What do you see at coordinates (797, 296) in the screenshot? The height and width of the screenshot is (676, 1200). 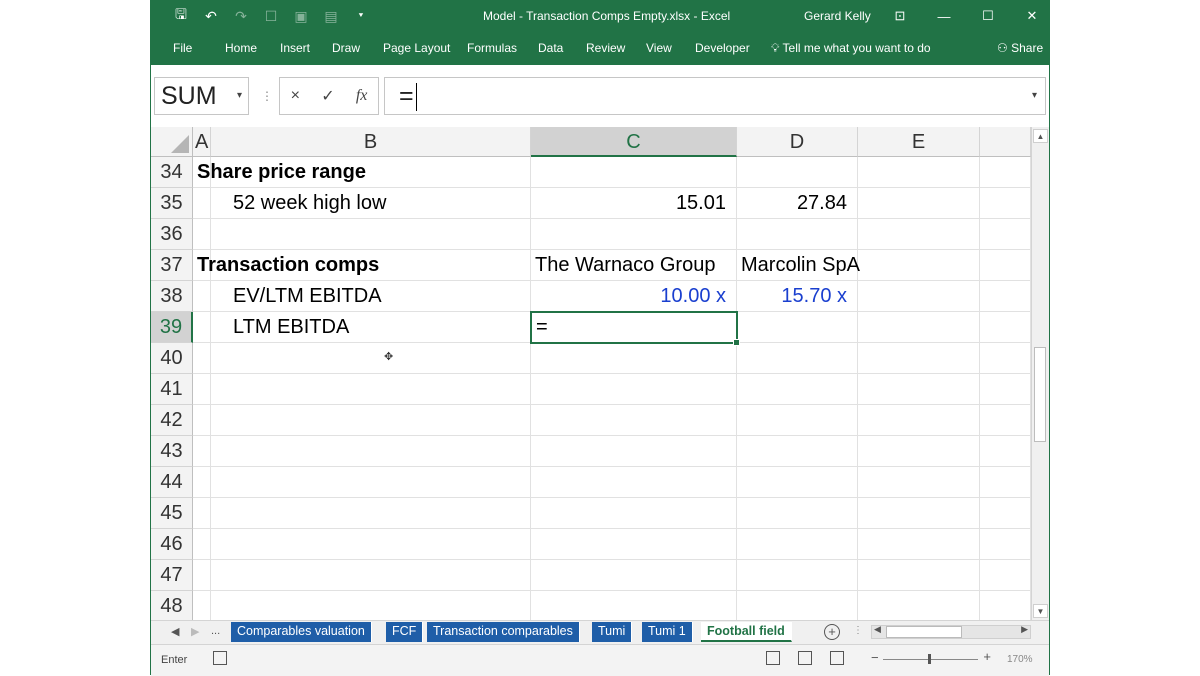 I see `cell-d38: 15.70 x` at bounding box center [797, 296].